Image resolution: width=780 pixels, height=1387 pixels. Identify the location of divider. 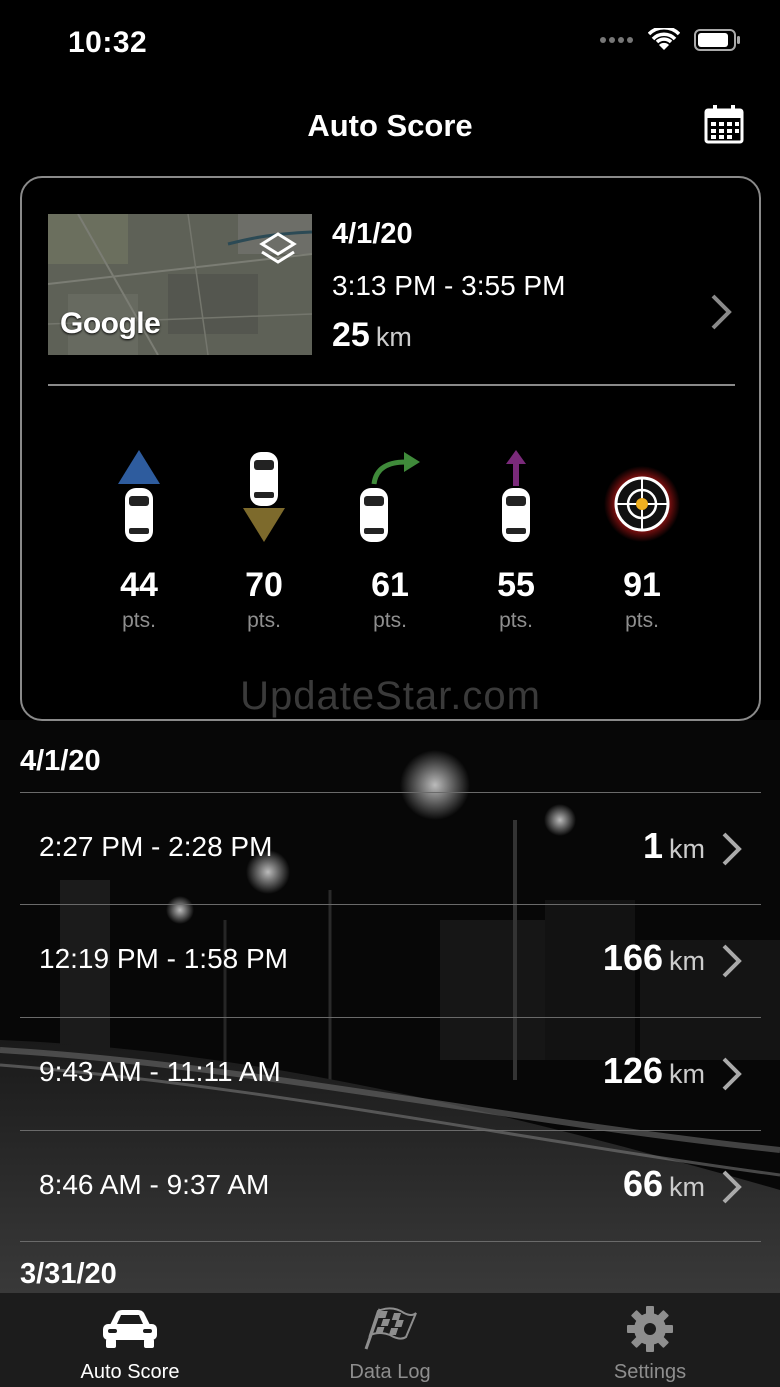
(391, 385).